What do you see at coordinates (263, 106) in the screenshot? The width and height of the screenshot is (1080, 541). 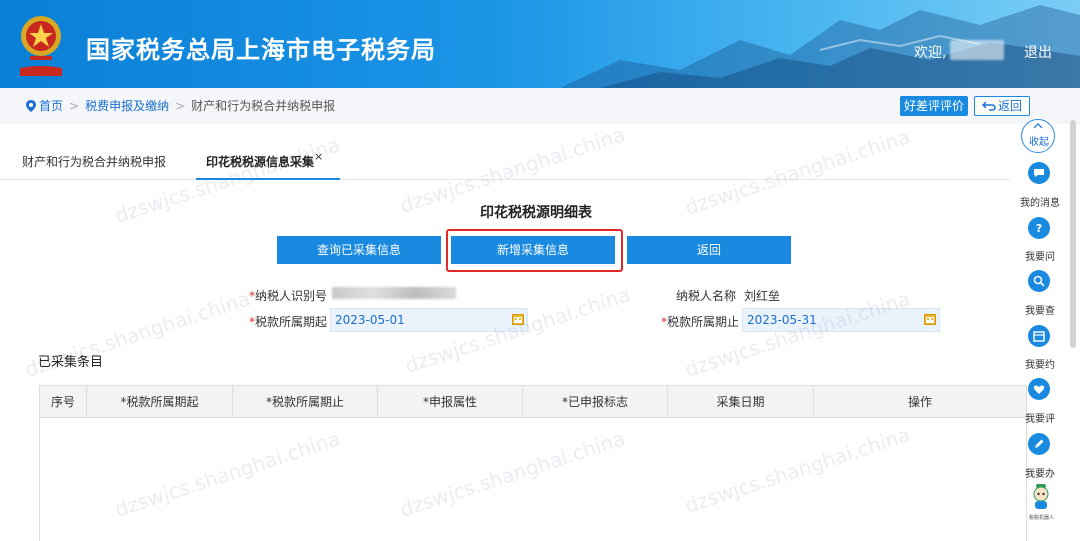 I see `breadcrumb-current: 财产和行为税合并纳税申报` at bounding box center [263, 106].